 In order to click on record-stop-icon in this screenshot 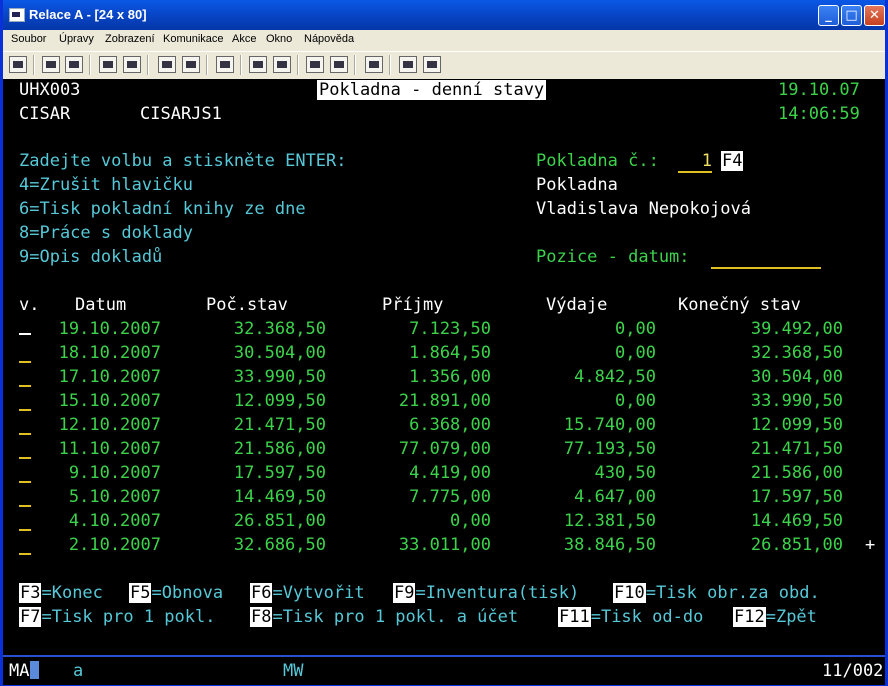, I will do `click(282, 64)`.